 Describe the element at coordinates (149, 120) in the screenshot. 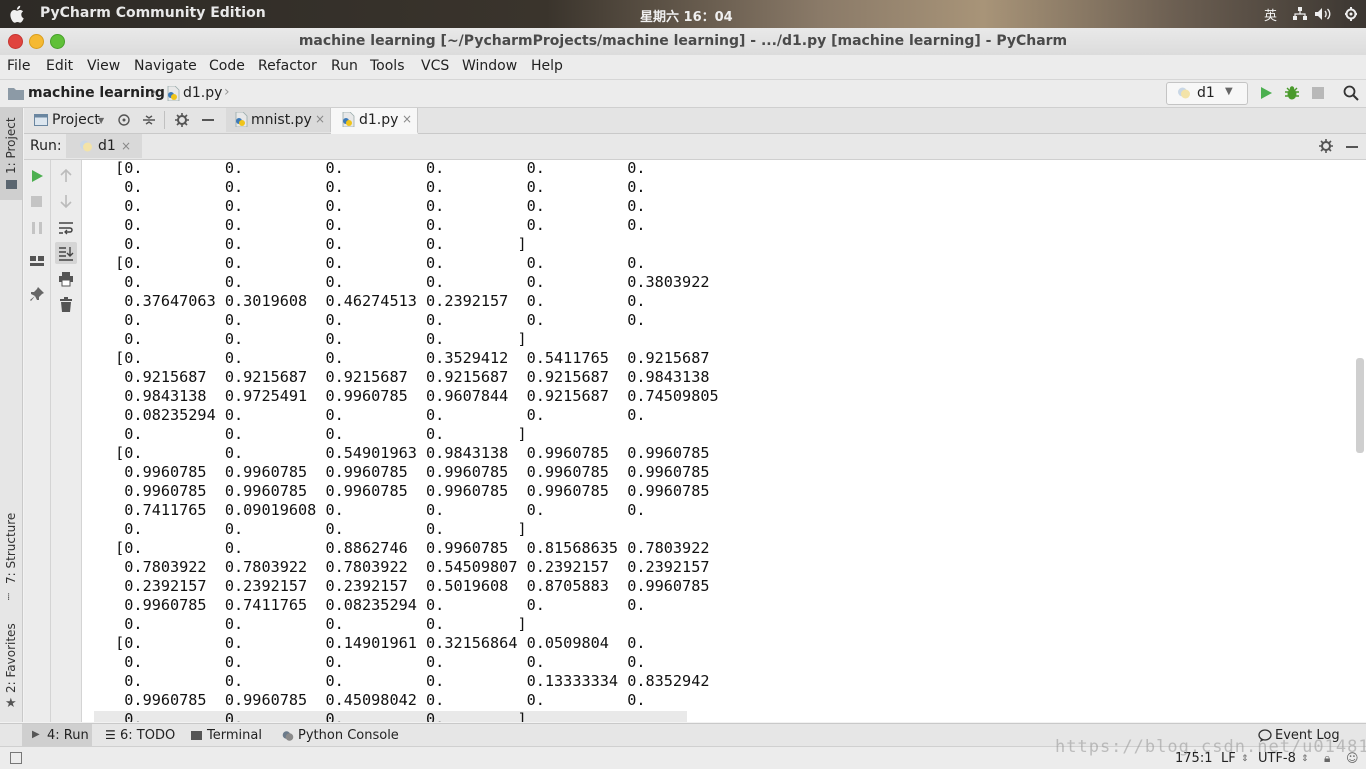

I see `collapse-all-icon` at that location.